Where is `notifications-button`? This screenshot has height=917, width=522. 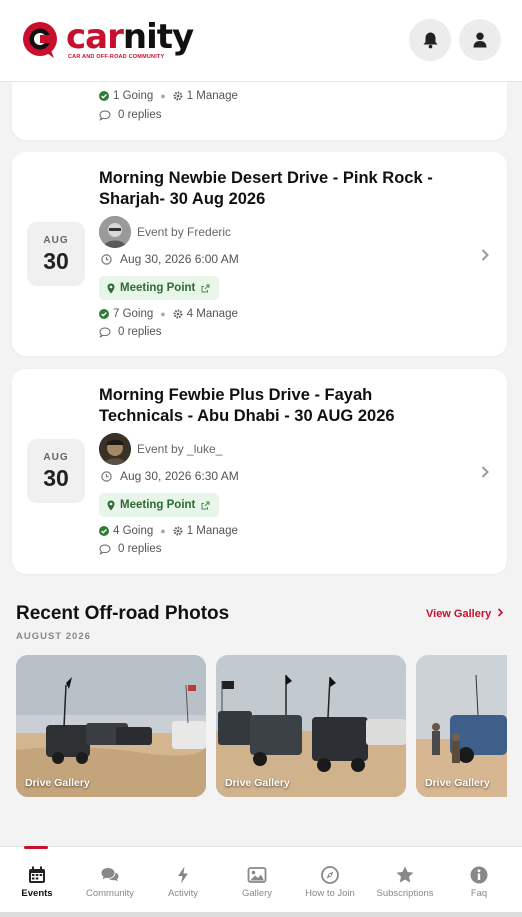 notifications-button is located at coordinates (430, 40).